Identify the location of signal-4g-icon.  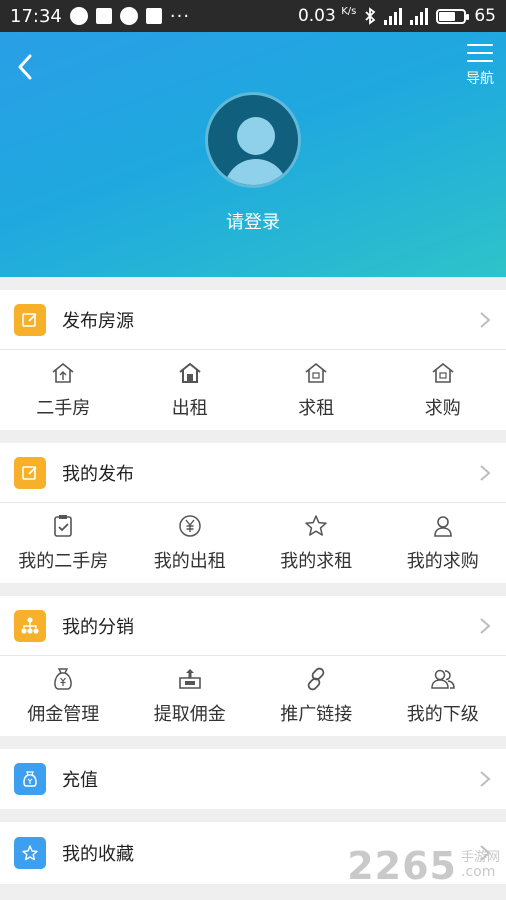
(393, 16).